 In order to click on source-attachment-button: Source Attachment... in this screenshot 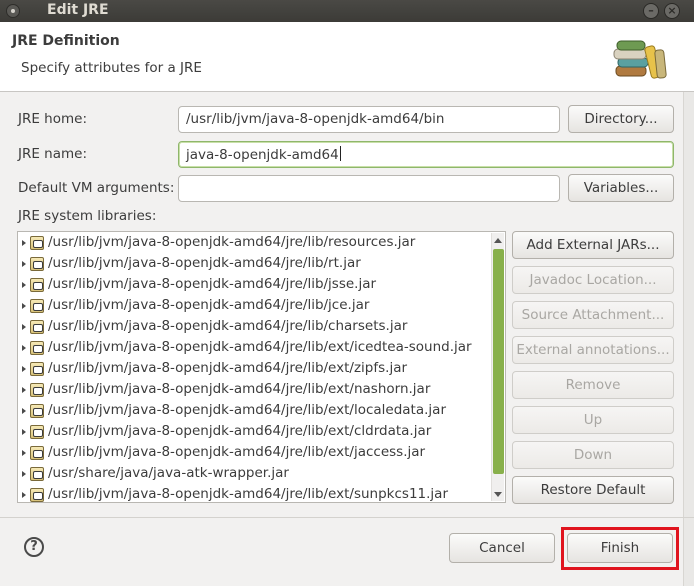, I will do `click(593, 315)`.